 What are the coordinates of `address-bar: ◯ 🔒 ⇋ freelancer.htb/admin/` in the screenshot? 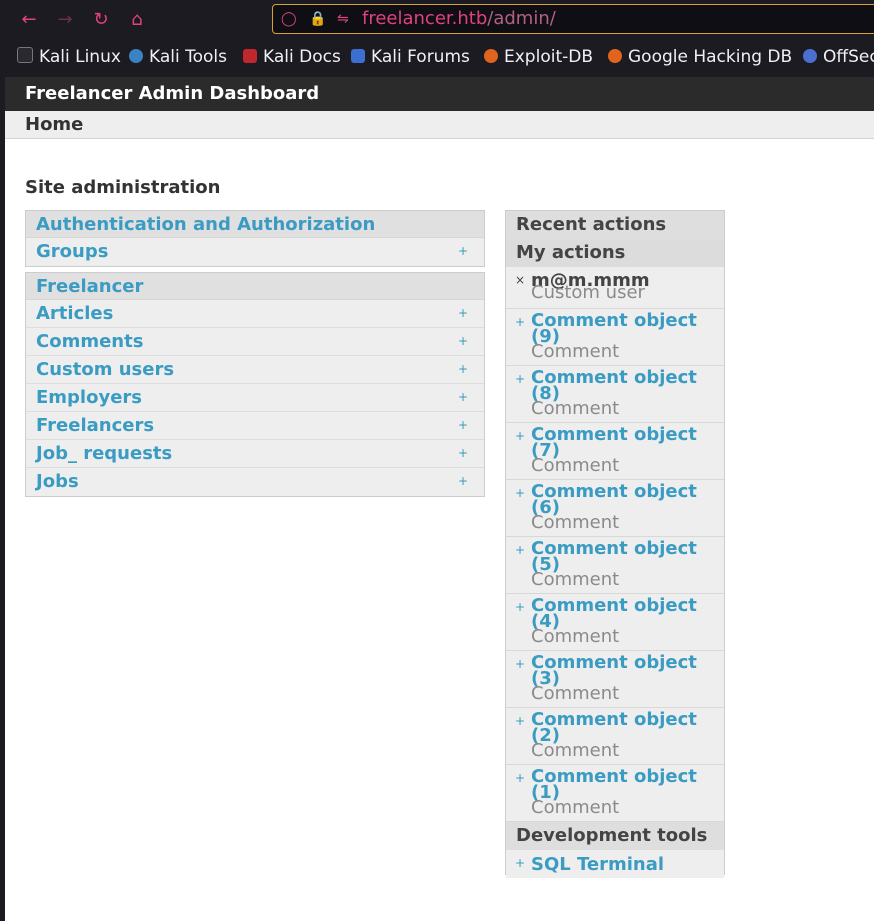 It's located at (573, 19).